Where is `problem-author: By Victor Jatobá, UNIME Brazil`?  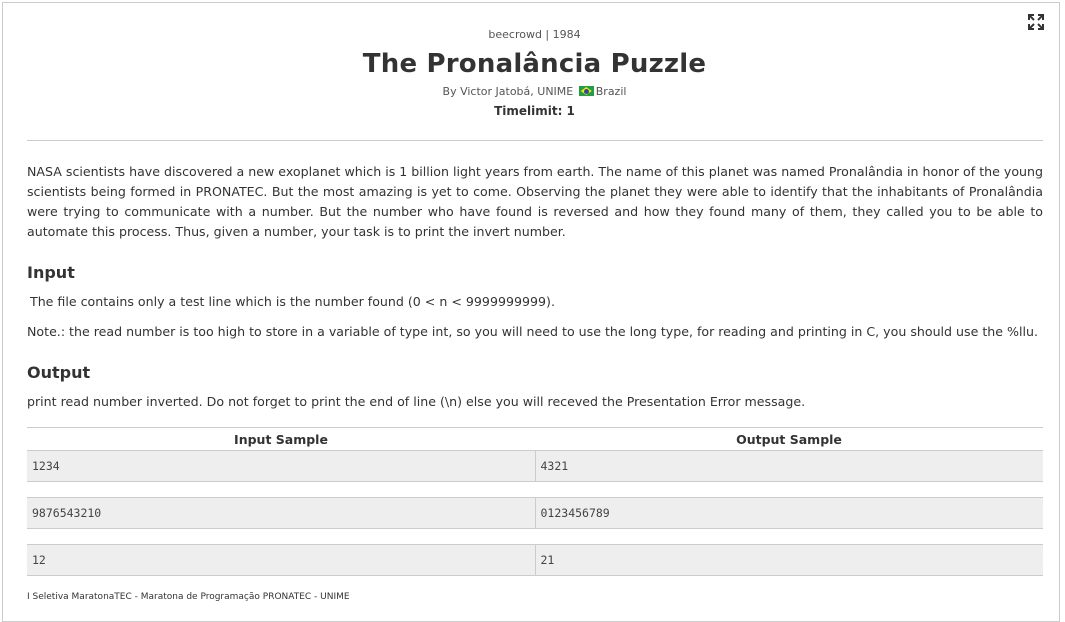 problem-author: By Victor Jatobá, UNIME Brazil is located at coordinates (534, 92).